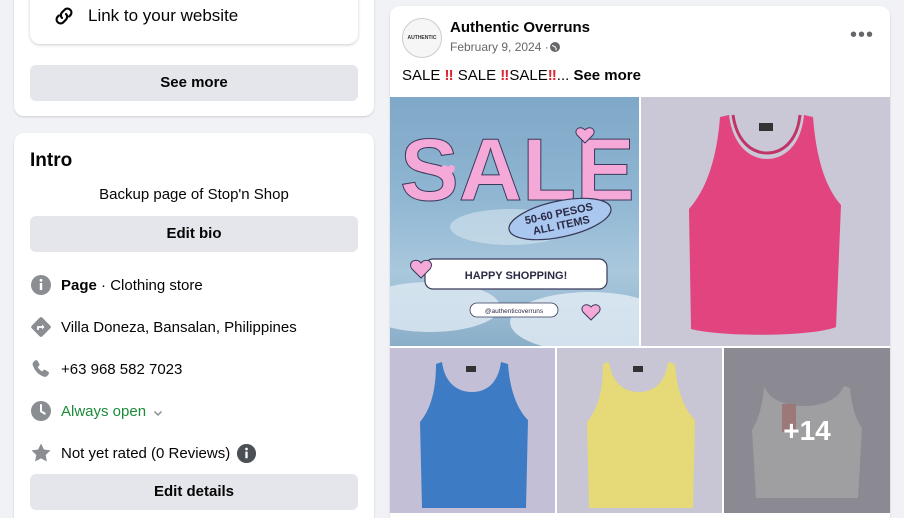 This screenshot has height=518, width=904. I want to click on post-date: February 9, 2024 ·, so click(499, 47).